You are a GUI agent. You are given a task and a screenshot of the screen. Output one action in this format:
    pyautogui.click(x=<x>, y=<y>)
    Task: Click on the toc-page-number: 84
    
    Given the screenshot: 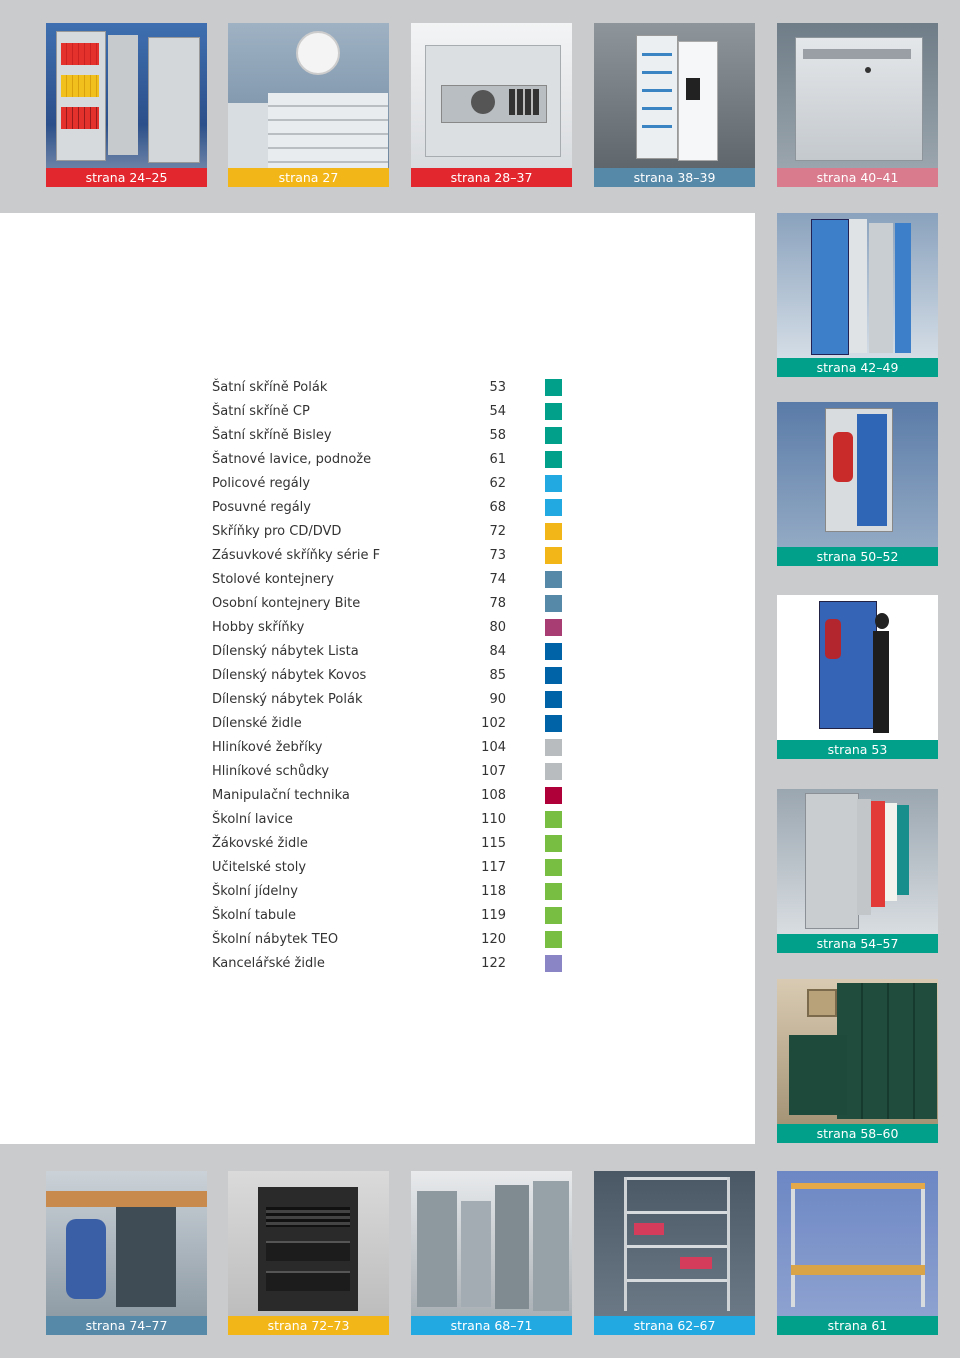 What is the action you would take?
    pyautogui.click(x=497, y=651)
    